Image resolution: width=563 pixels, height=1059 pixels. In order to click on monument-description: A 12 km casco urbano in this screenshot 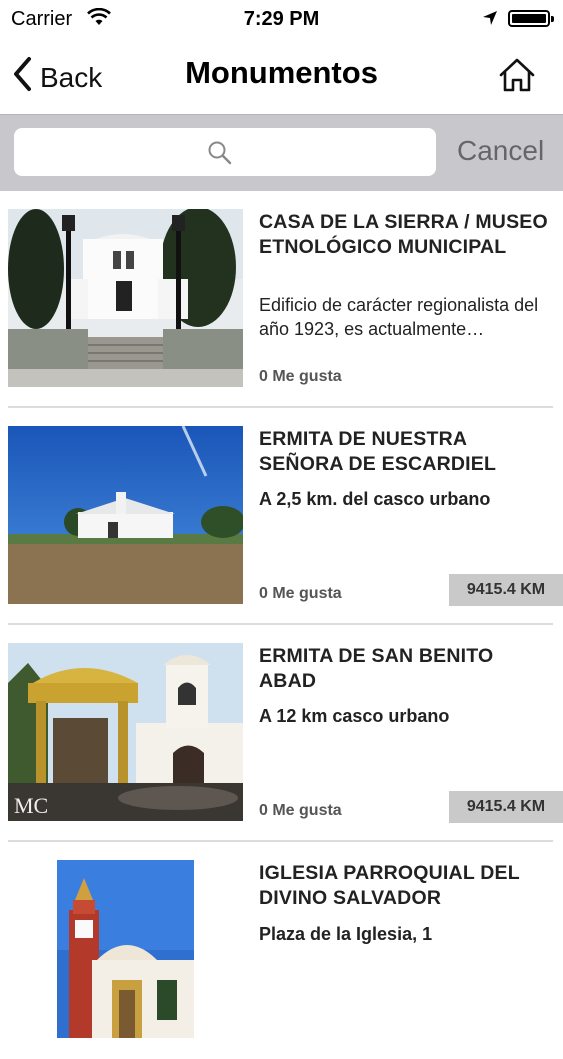, I will do `click(354, 716)`.